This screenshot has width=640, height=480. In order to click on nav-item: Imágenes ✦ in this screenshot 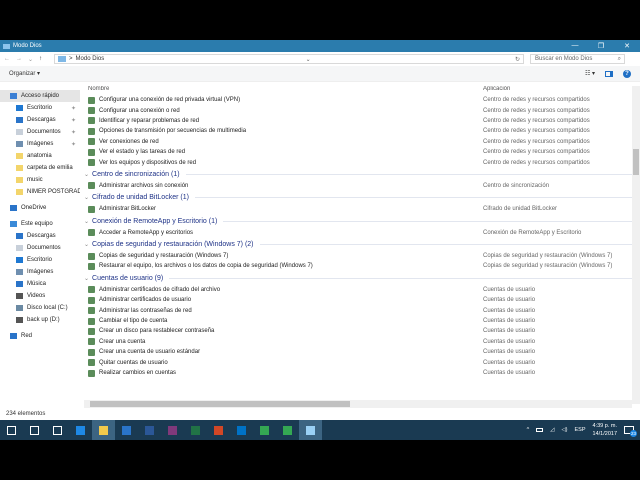, I will do `click(40, 144)`.